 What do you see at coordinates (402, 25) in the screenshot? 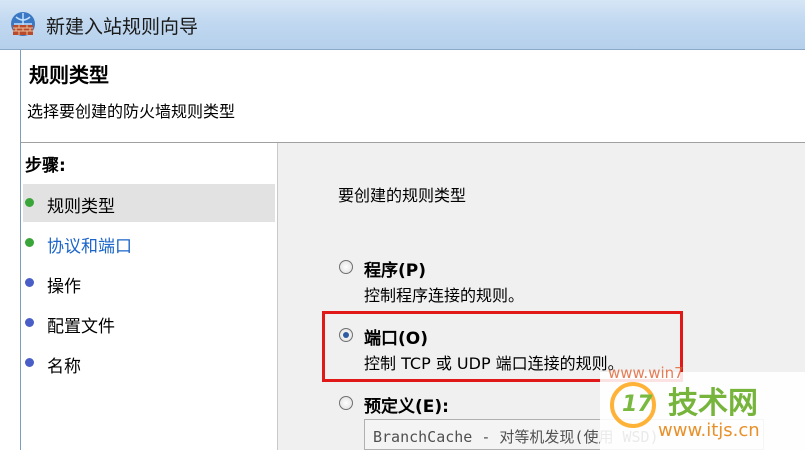
I see `title-bar: 新建入站规则向导` at bounding box center [402, 25].